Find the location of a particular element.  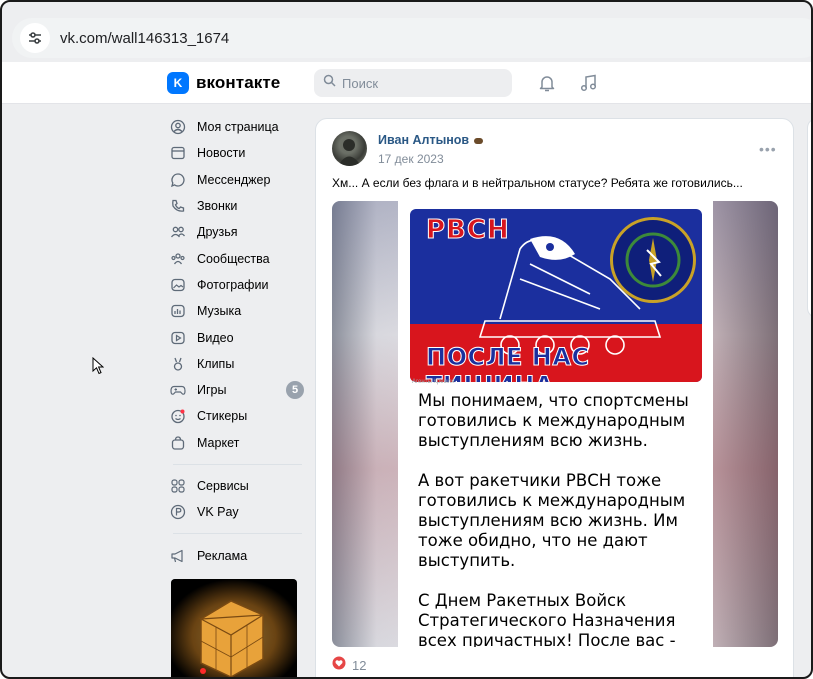

menu-item-photos: Фотографии is located at coordinates (237, 285).